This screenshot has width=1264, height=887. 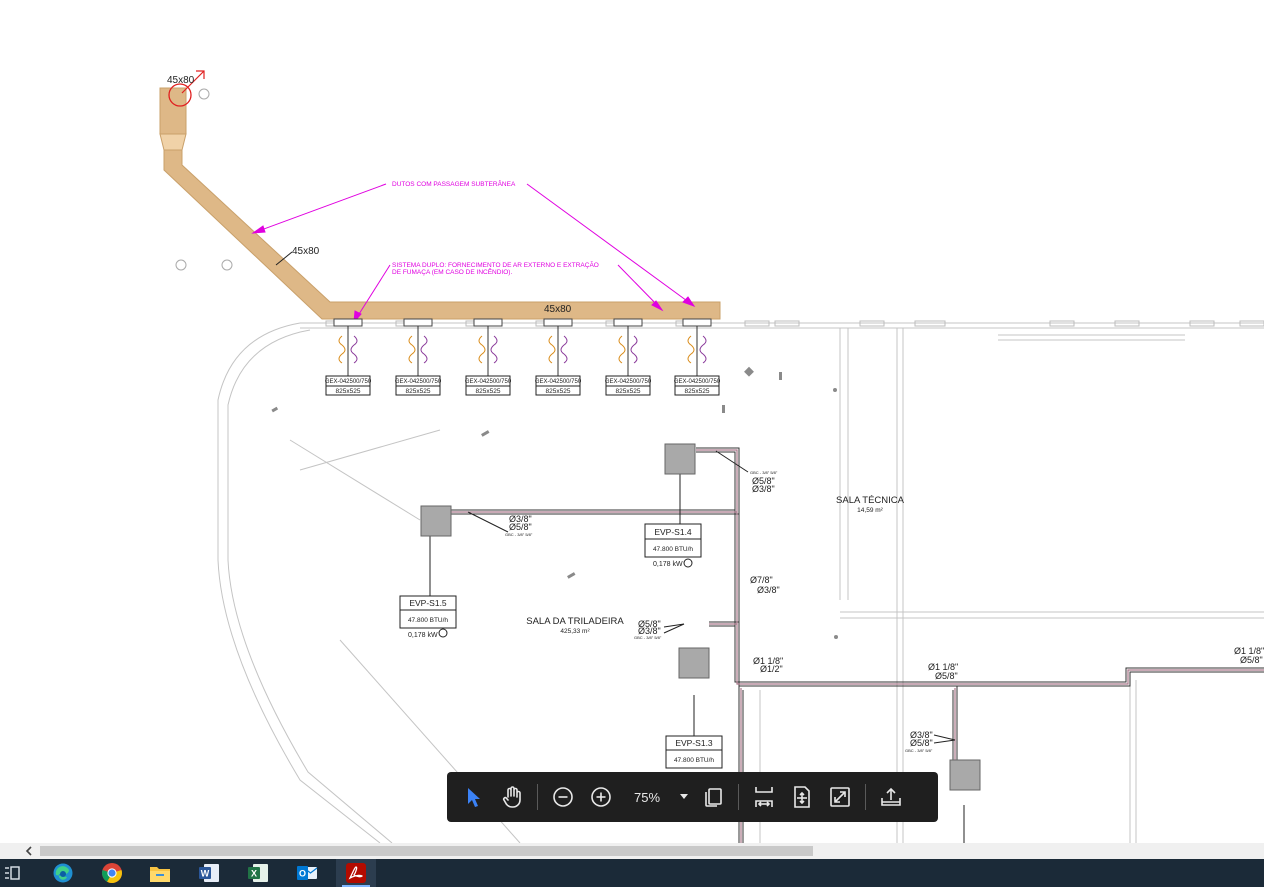 I want to click on pages-icon, so click(x=713, y=797).